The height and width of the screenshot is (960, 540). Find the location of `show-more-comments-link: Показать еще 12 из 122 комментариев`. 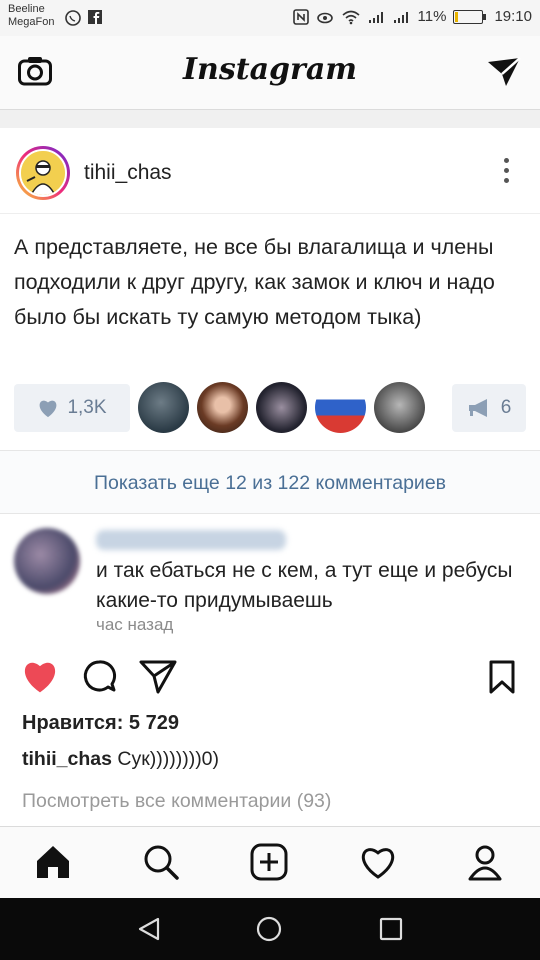

show-more-comments-link: Показать еще 12 из 122 комментариев is located at coordinates (270, 482).